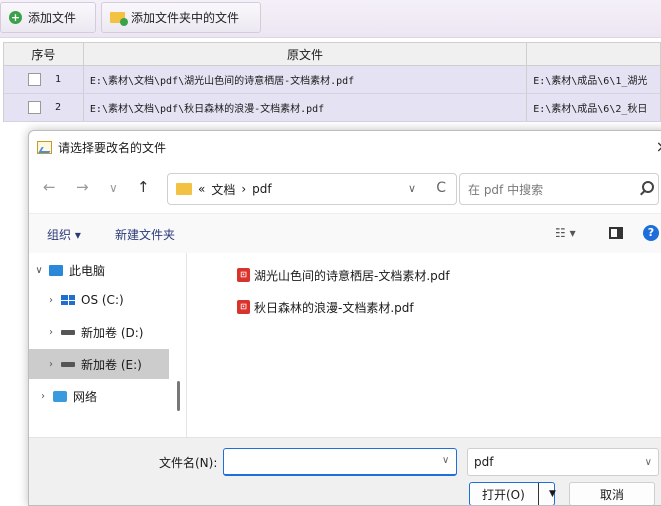  Describe the element at coordinates (648, 462) in the screenshot. I see `filetype-chevron-icon: ∨` at that location.